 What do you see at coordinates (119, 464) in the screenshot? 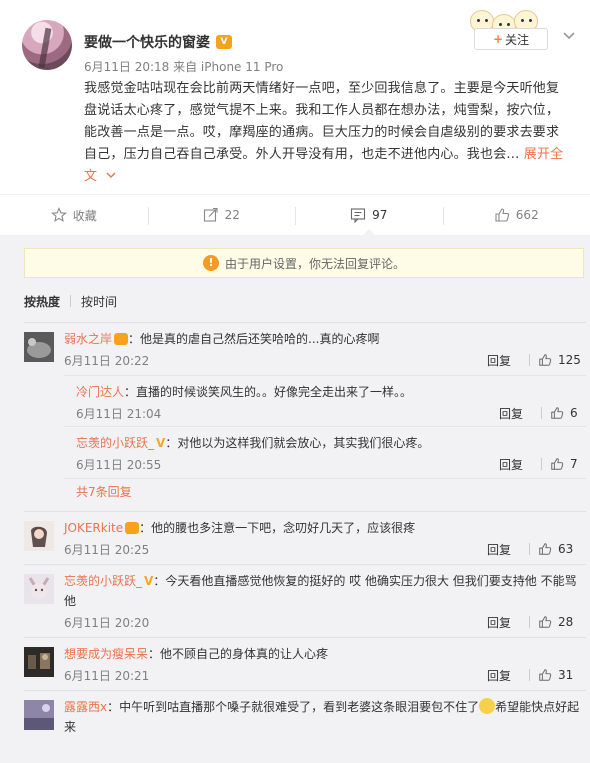
I see `sub-reply-time: 6月11日 20:55` at bounding box center [119, 464].